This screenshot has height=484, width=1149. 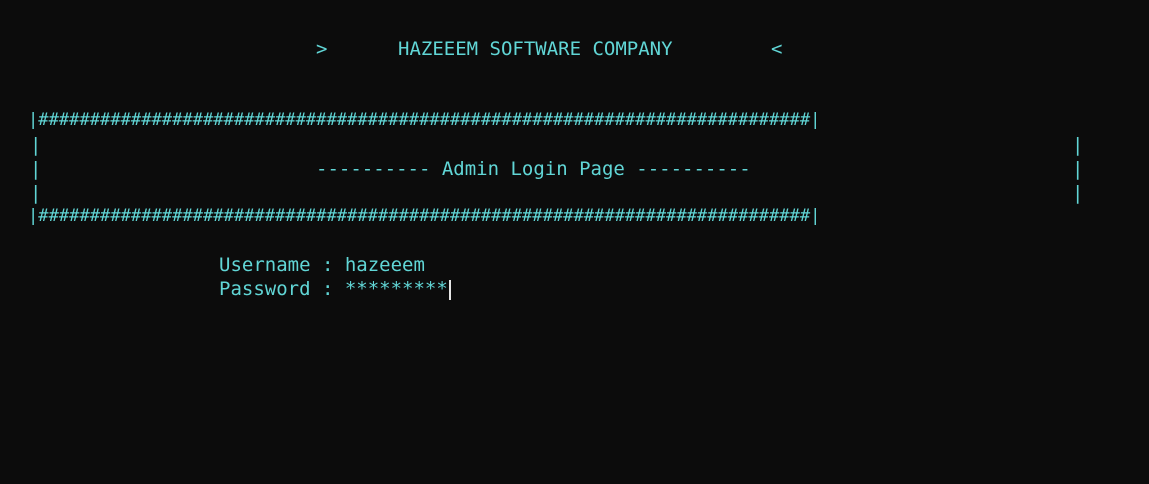 What do you see at coordinates (396, 289) in the screenshot?
I see `password-input: *********` at bounding box center [396, 289].